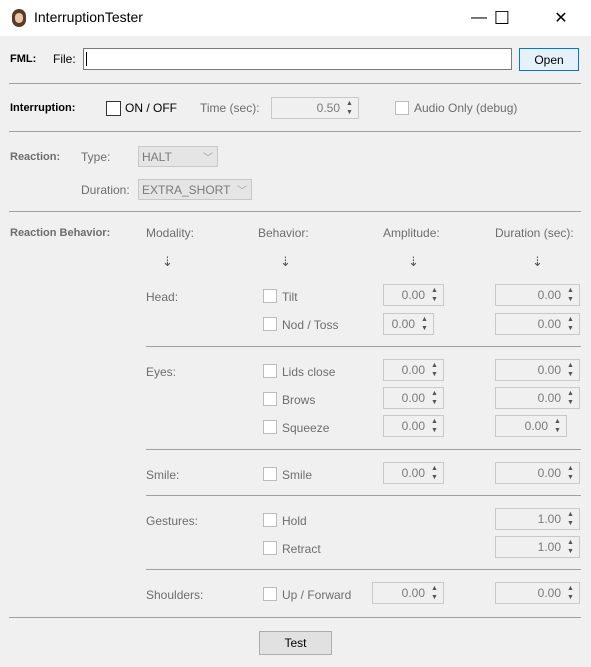 This screenshot has width=591, height=667. Describe the element at coordinates (466, 108) in the screenshot. I see `audio-only-label: Audio Only (debug)` at that location.